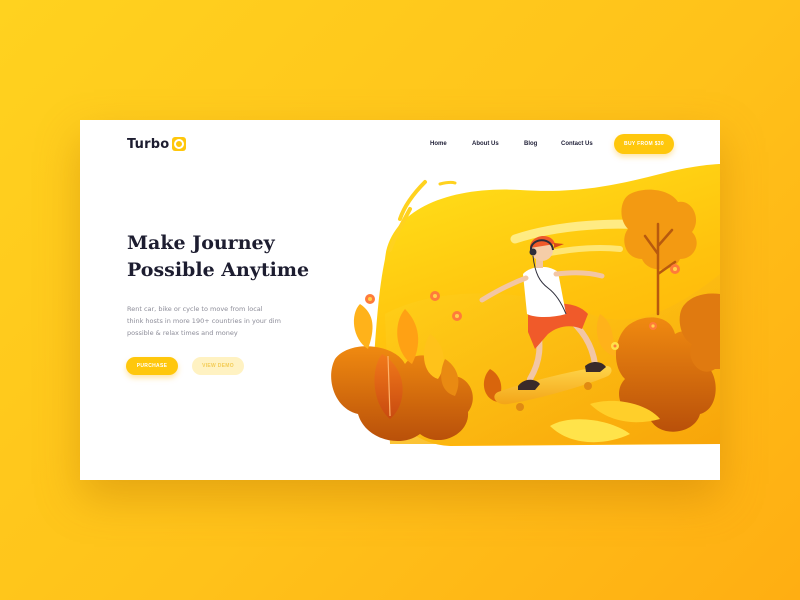 This screenshot has height=600, width=800. Describe the element at coordinates (242, 257) in the screenshot. I see `hero-title: Make Journey Possible Anytime` at that location.